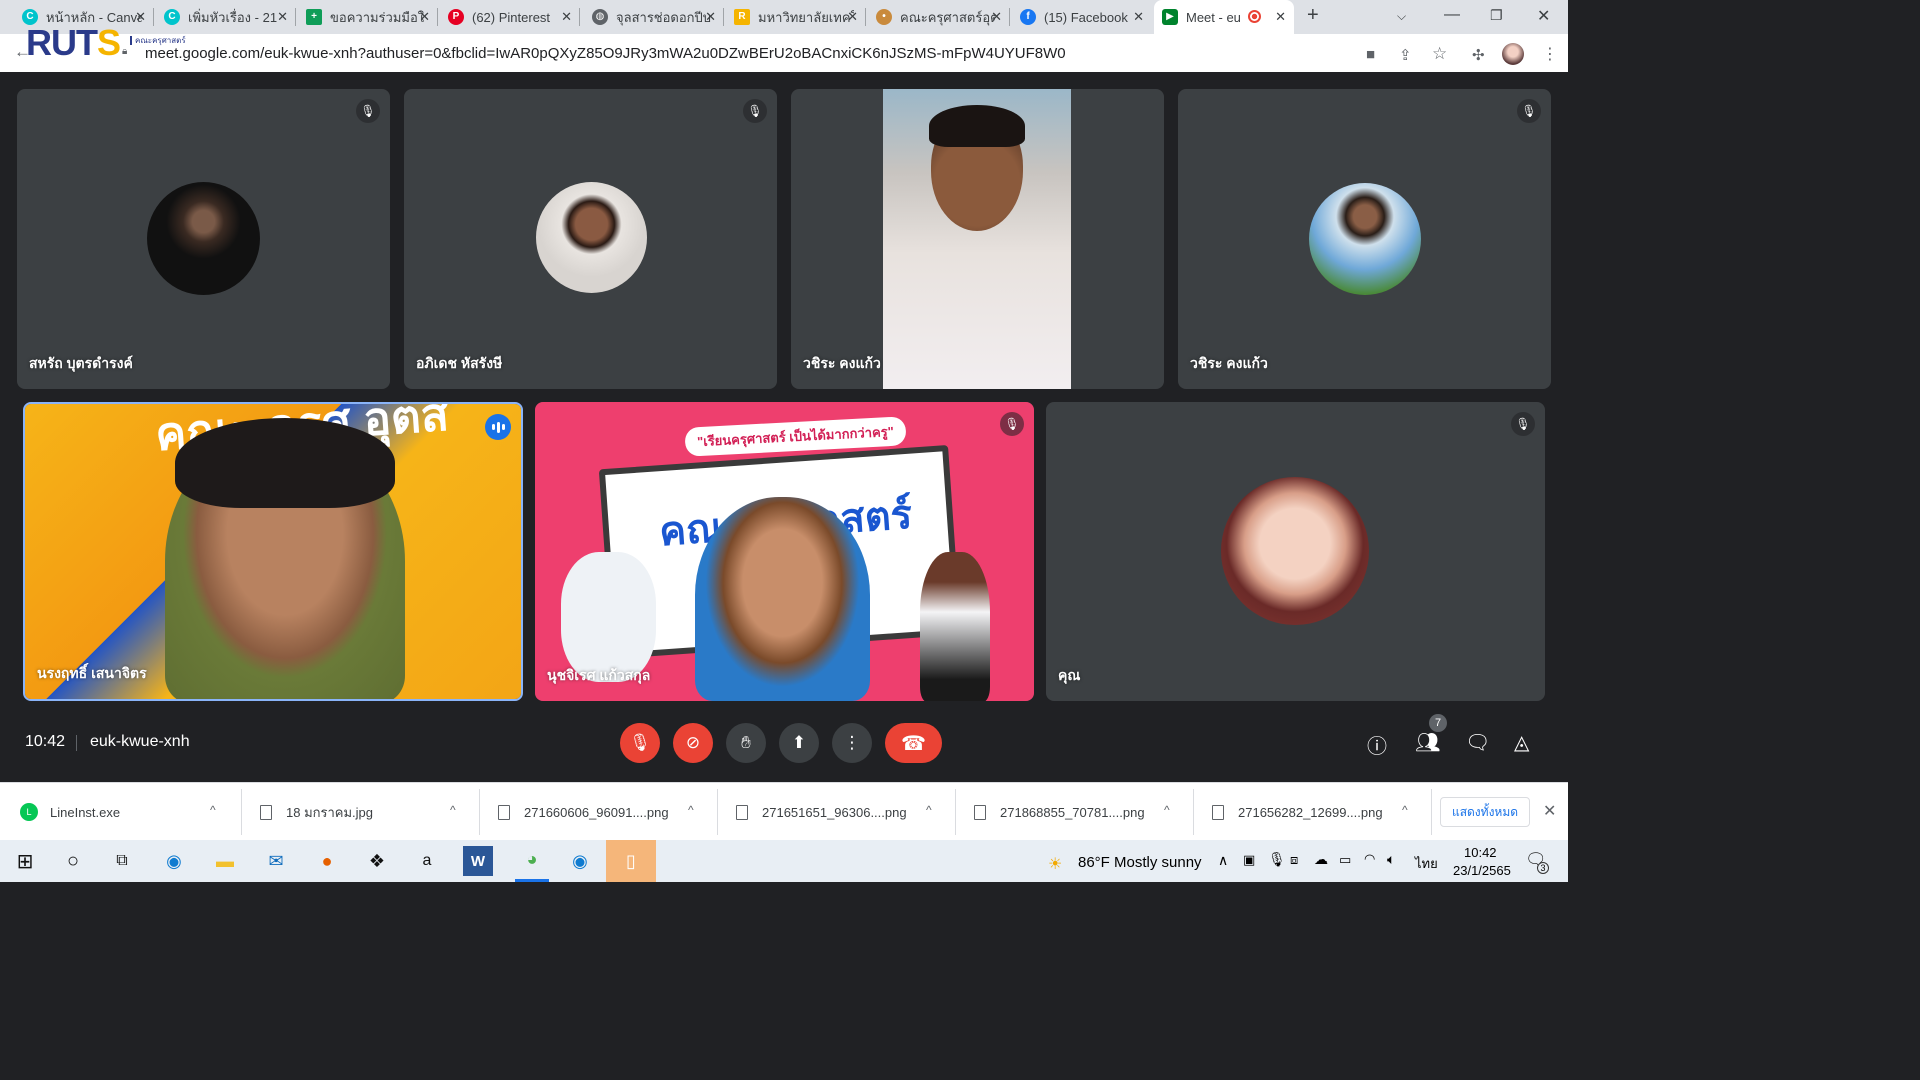 The image size is (1920, 1080). What do you see at coordinates (377, 861) in the screenshot?
I see `dropbox-icon: ❖` at bounding box center [377, 861].